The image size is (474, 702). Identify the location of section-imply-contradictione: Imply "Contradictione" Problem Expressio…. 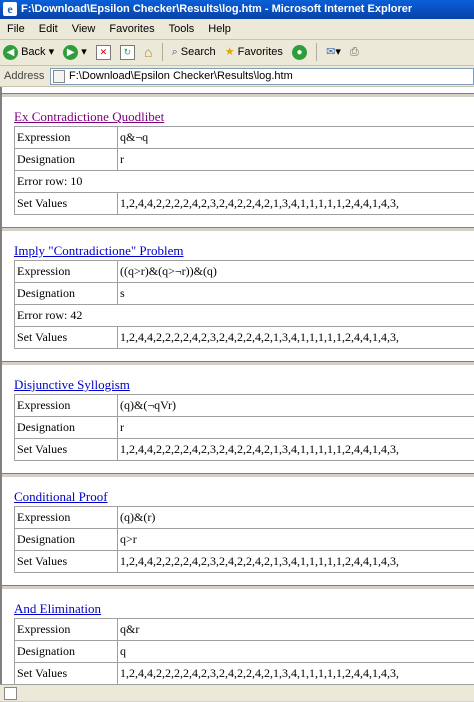
(244, 295).